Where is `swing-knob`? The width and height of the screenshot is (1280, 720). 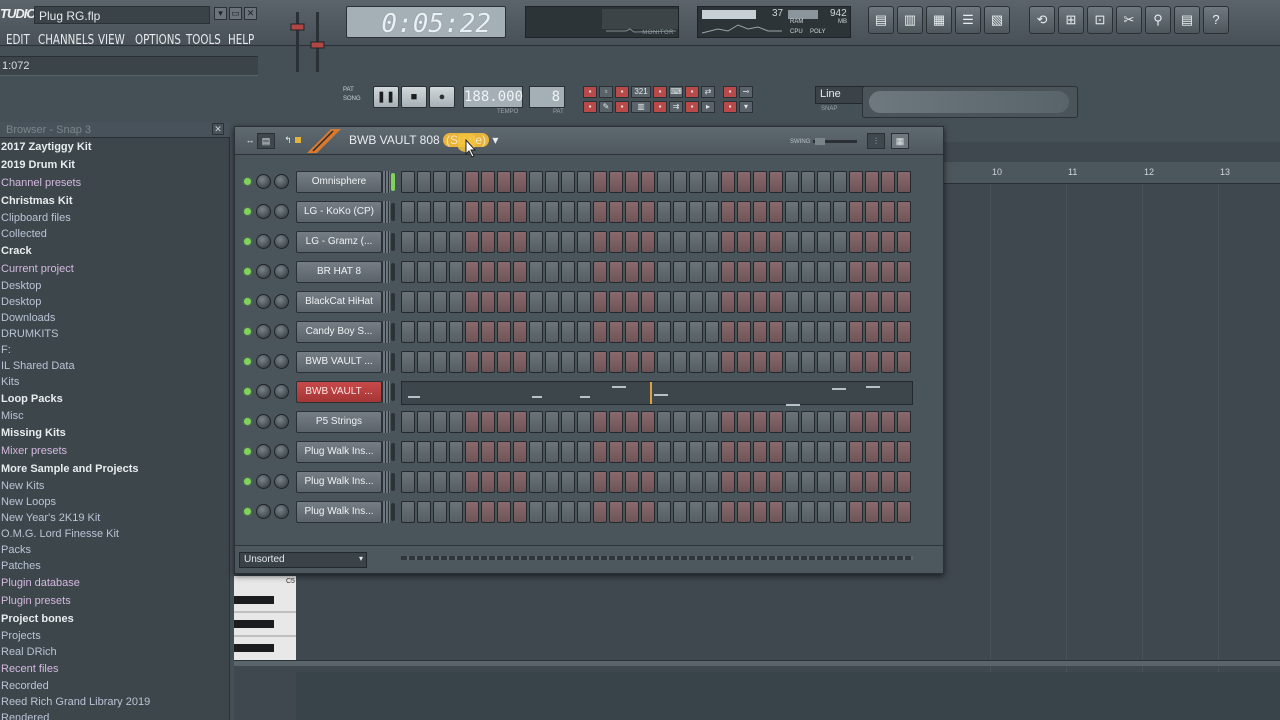
swing-knob is located at coordinates (835, 141).